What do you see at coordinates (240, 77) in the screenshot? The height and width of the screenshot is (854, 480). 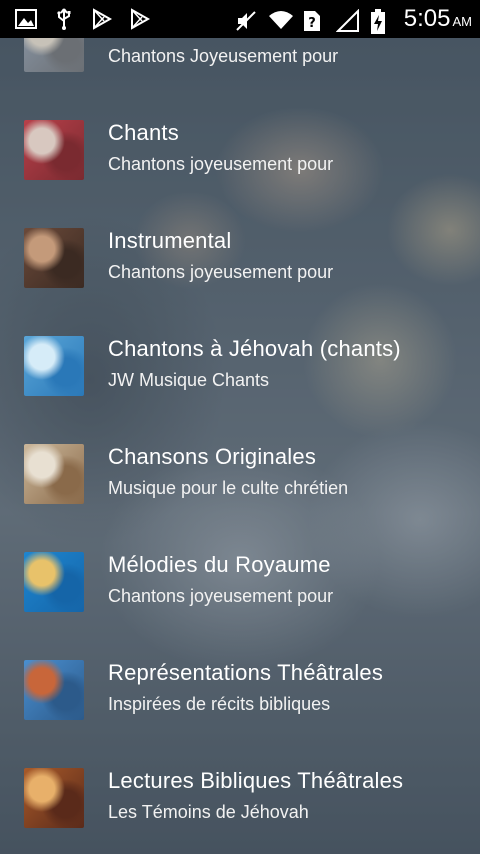 I see `list-item: RéunionsChantons Joyeusement pour` at bounding box center [240, 77].